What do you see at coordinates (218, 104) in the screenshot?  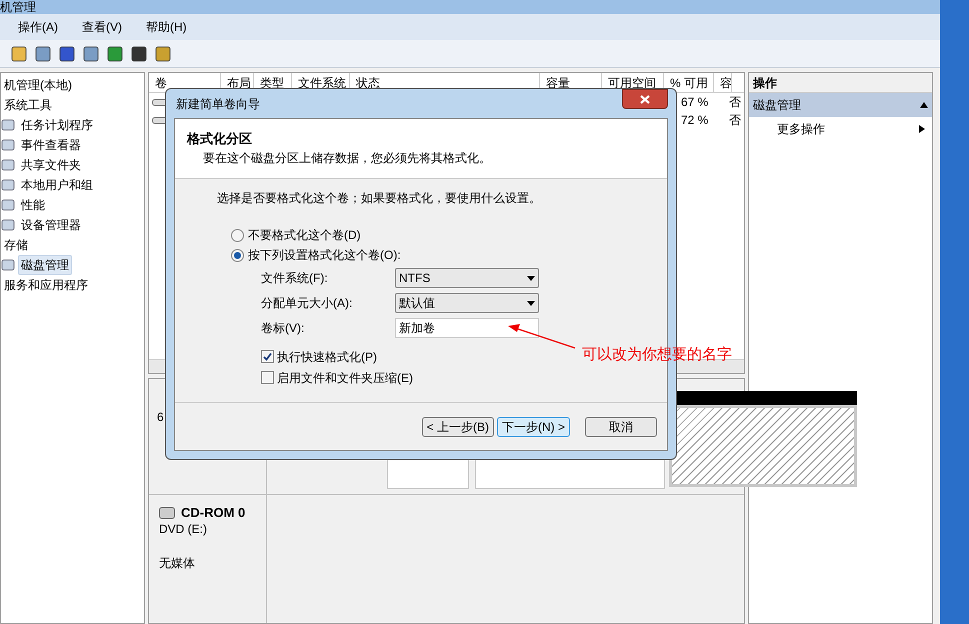 I see `dialog-title: 新建简单卷向导` at bounding box center [218, 104].